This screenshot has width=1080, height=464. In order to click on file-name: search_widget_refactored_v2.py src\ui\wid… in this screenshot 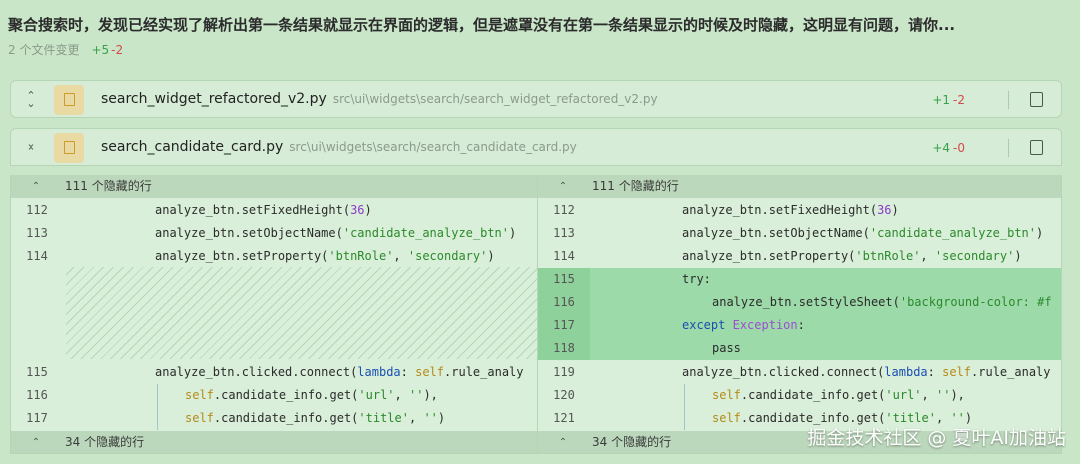, I will do `click(379, 99)`.